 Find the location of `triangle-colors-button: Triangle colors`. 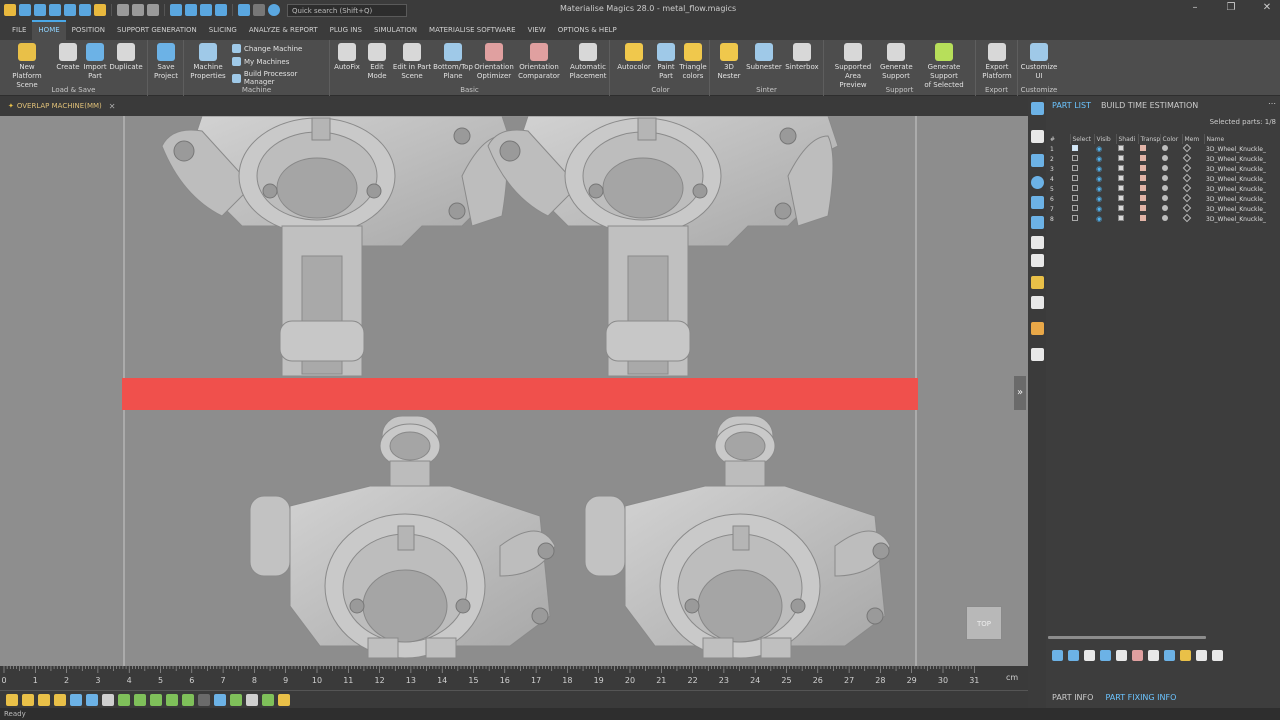

triangle-colors-button: Triangle colors is located at coordinates (693, 62).